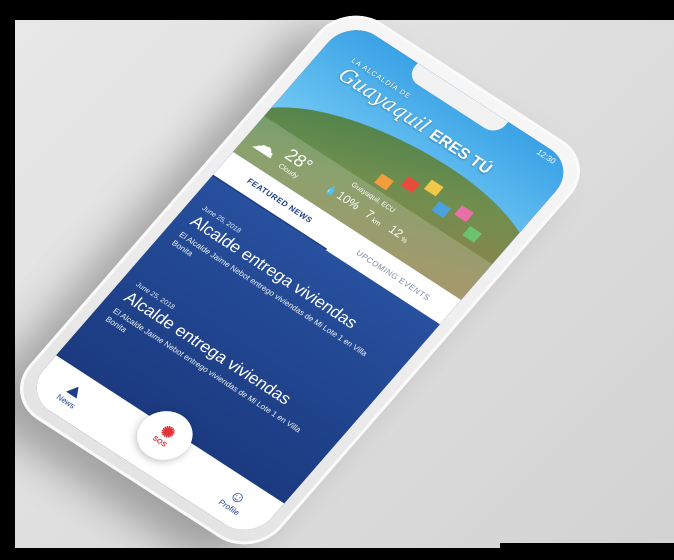 Image resolution: width=674 pixels, height=560 pixels. Describe the element at coordinates (375, 222) in the screenshot. I see `wind-unit: km` at that location.